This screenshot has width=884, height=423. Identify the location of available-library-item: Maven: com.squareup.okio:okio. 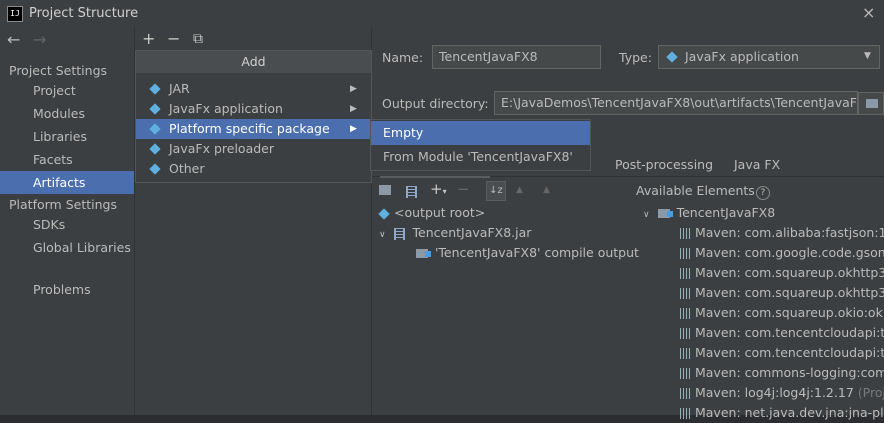
(782, 313).